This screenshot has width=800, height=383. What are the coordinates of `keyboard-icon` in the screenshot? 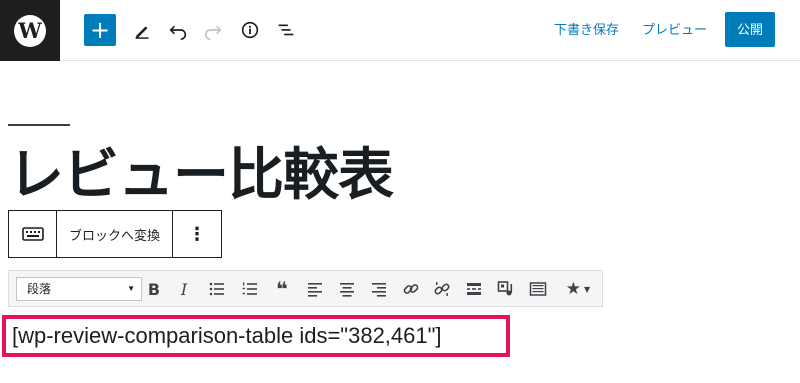 It's located at (32, 234).